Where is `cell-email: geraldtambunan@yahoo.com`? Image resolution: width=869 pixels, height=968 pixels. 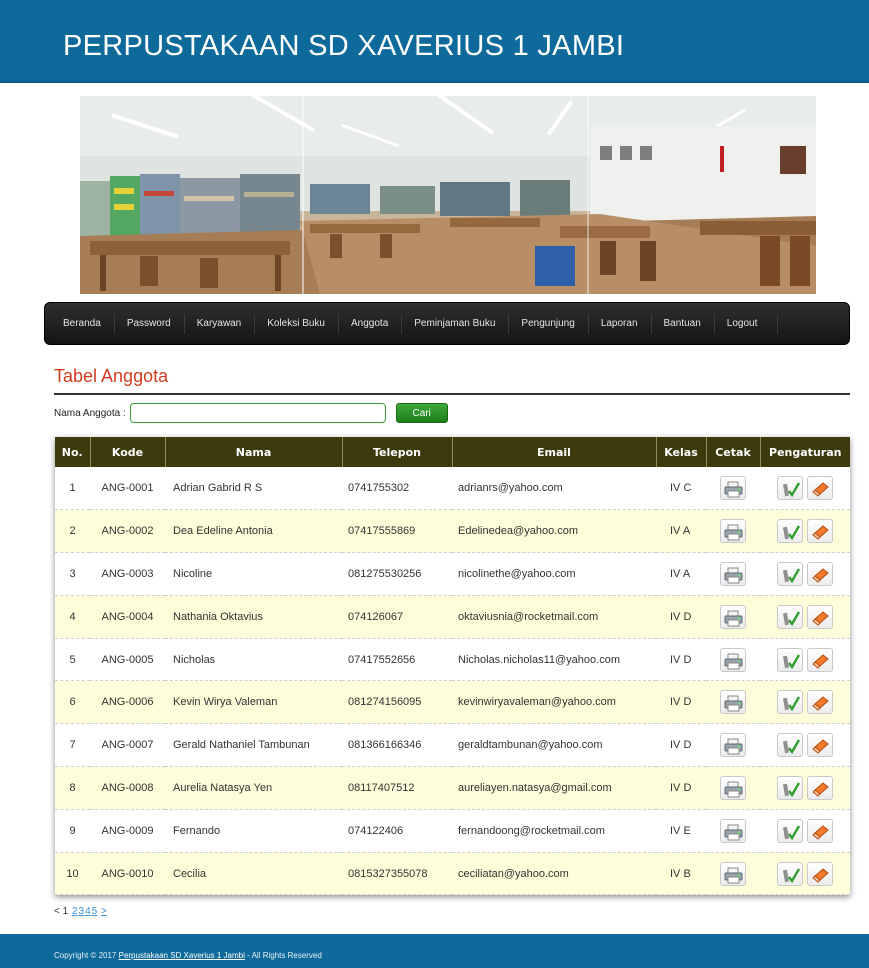 cell-email: geraldtambunan@yahoo.com is located at coordinates (554, 745).